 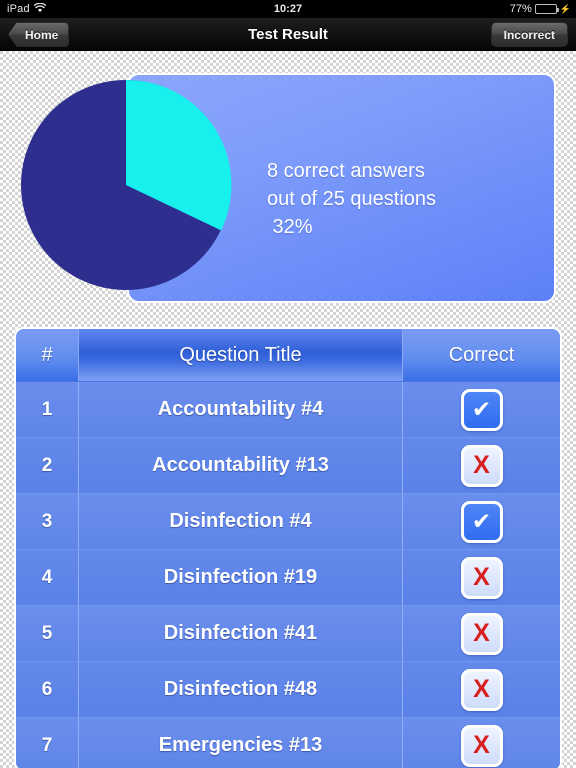 What do you see at coordinates (290, 227) in the screenshot?
I see `summary-line-3: 32%` at bounding box center [290, 227].